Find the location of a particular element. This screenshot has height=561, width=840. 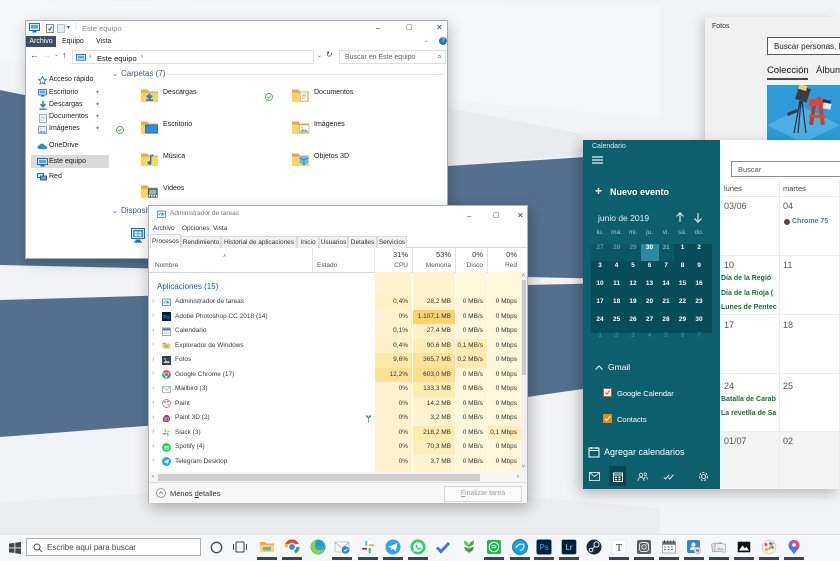

svg-text: T is located at coordinates (619, 548).